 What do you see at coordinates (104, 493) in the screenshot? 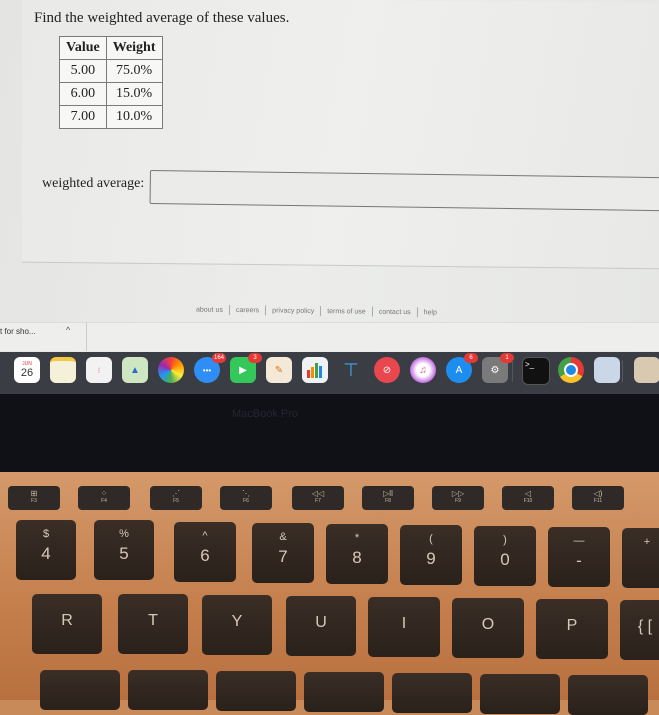
I see `launchpad-icon: ⁘` at bounding box center [104, 493].